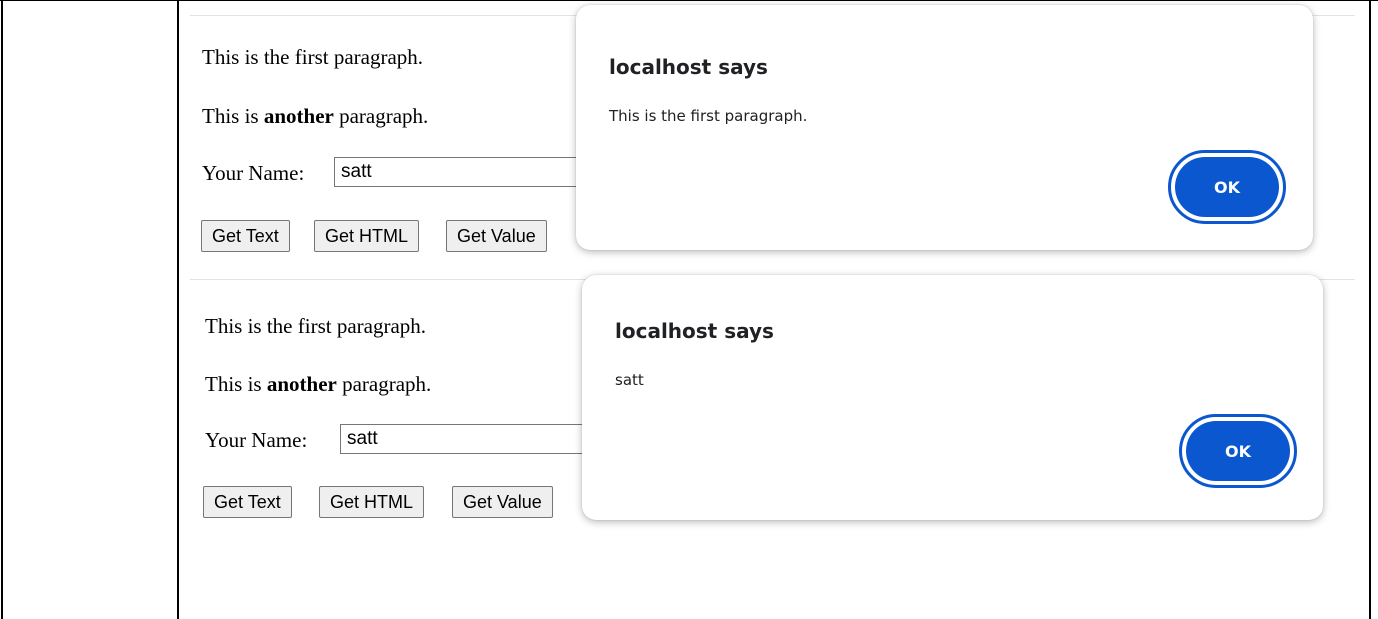 The height and width of the screenshot is (619, 1378). Describe the element at coordinates (2, 310) in the screenshot. I see `table-border-left` at that location.